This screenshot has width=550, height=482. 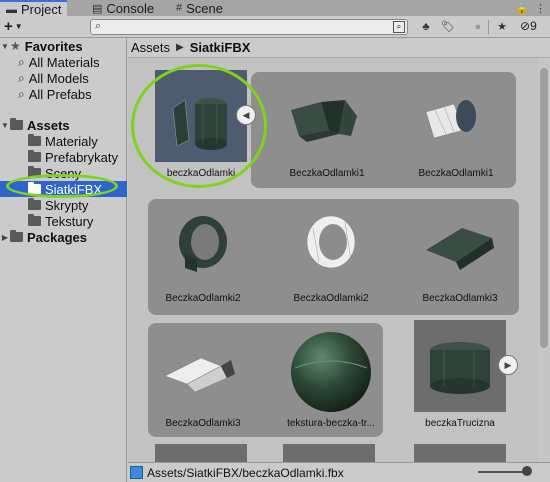 I want to click on add-label: +, so click(x=8, y=26).